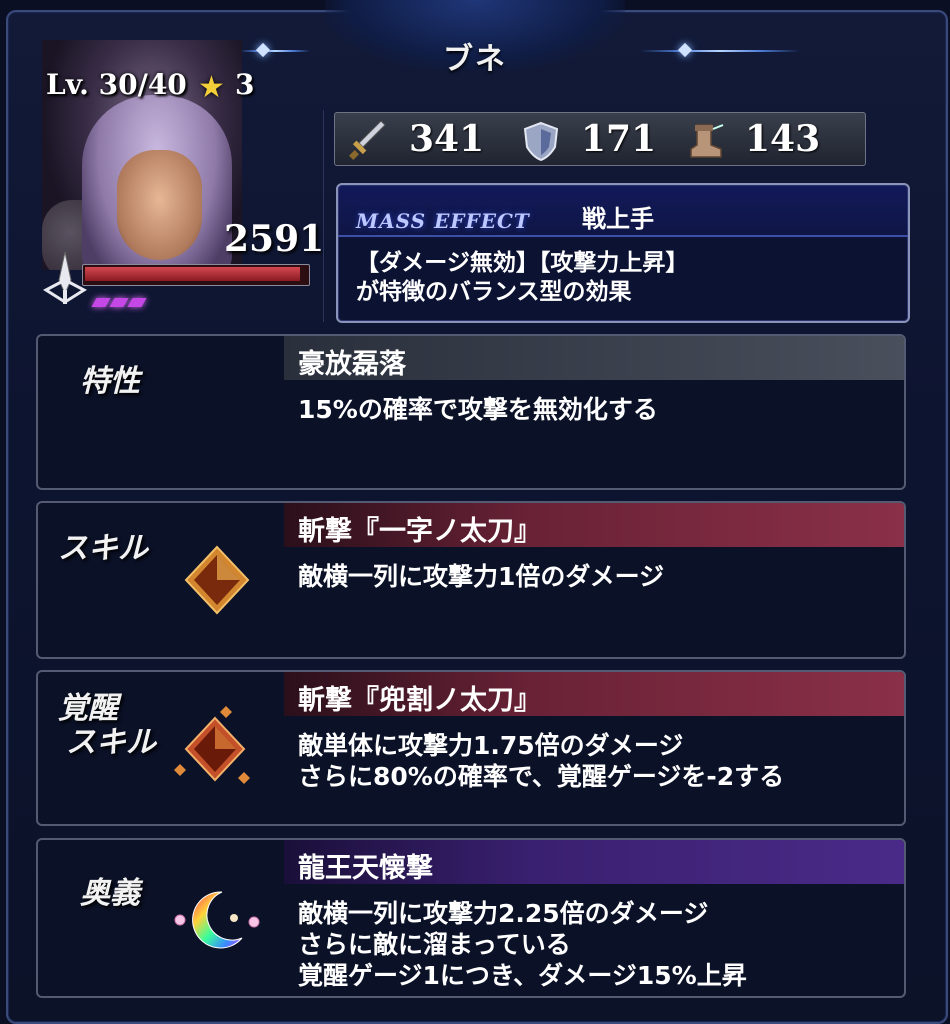  Describe the element at coordinates (443, 221) in the screenshot. I see `mass-effect-label: MASS EFFECT` at that location.